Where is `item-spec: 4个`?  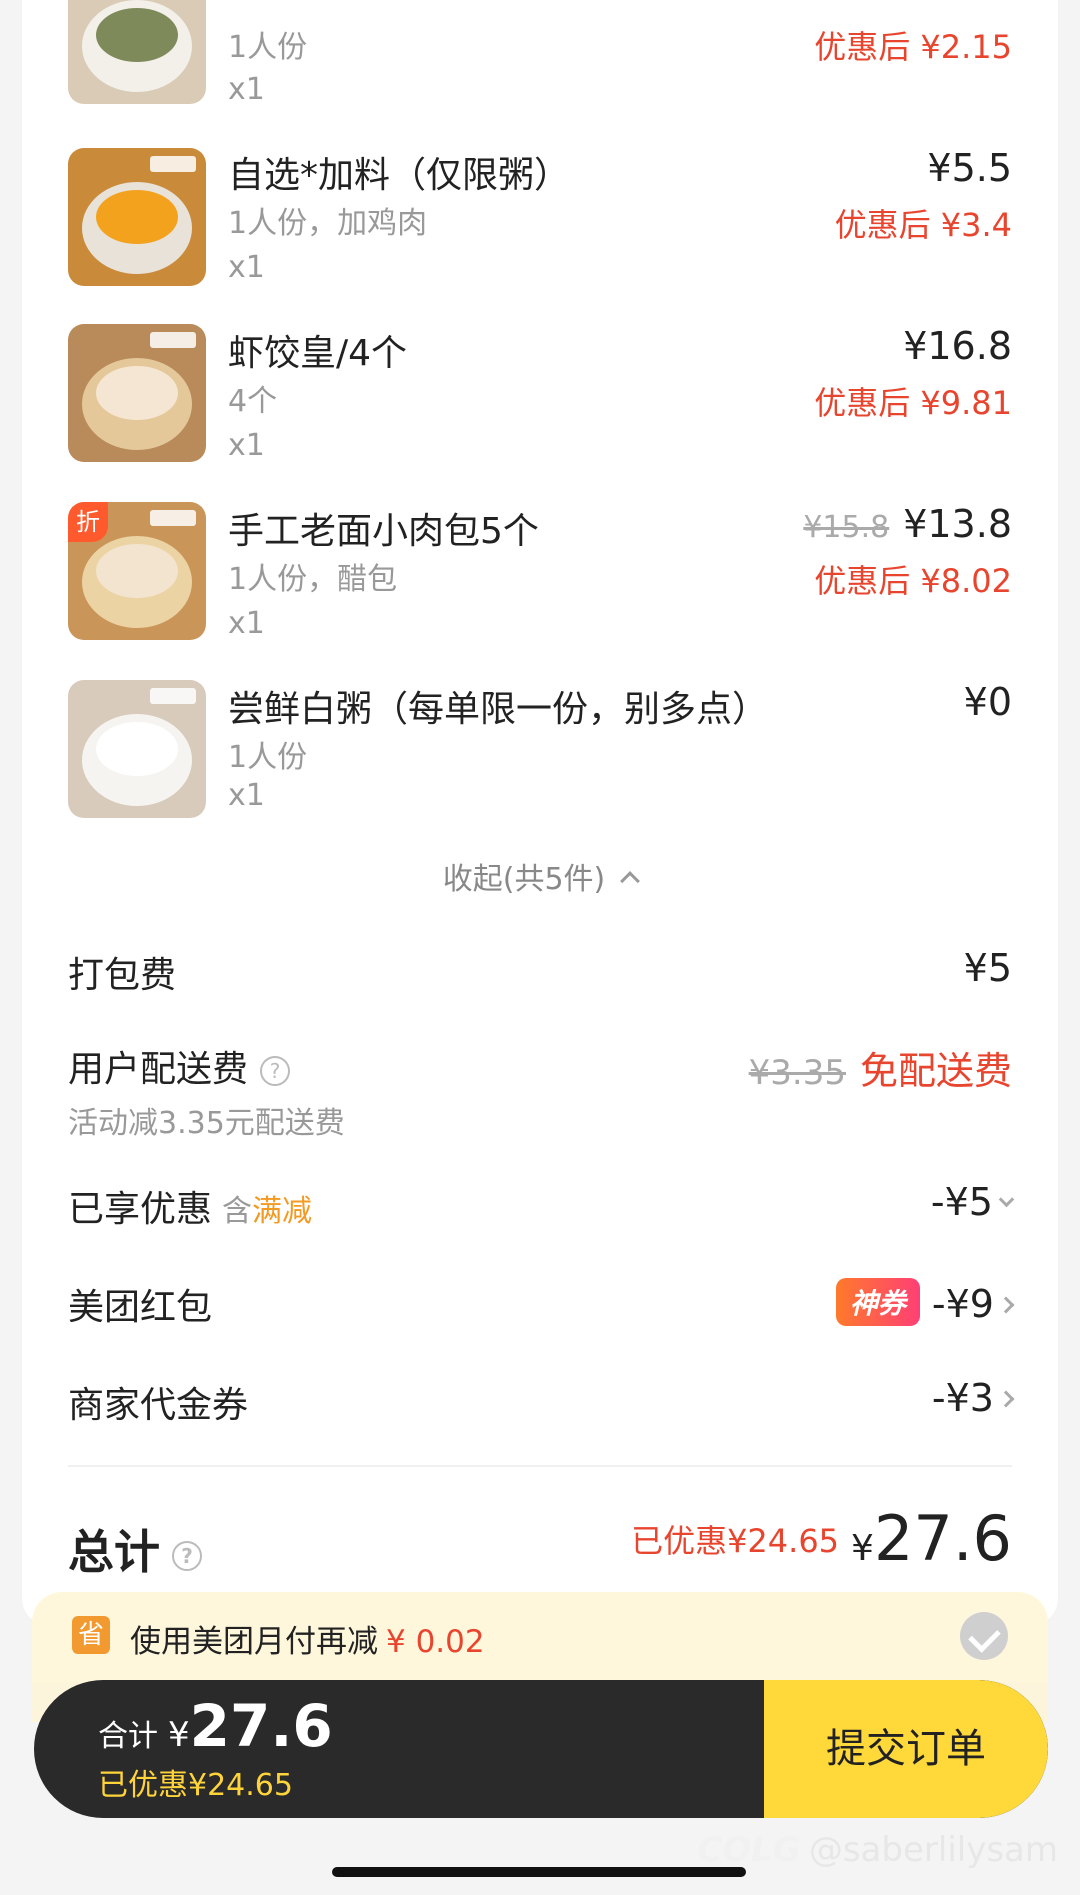 item-spec: 4个 is located at coordinates (253, 401).